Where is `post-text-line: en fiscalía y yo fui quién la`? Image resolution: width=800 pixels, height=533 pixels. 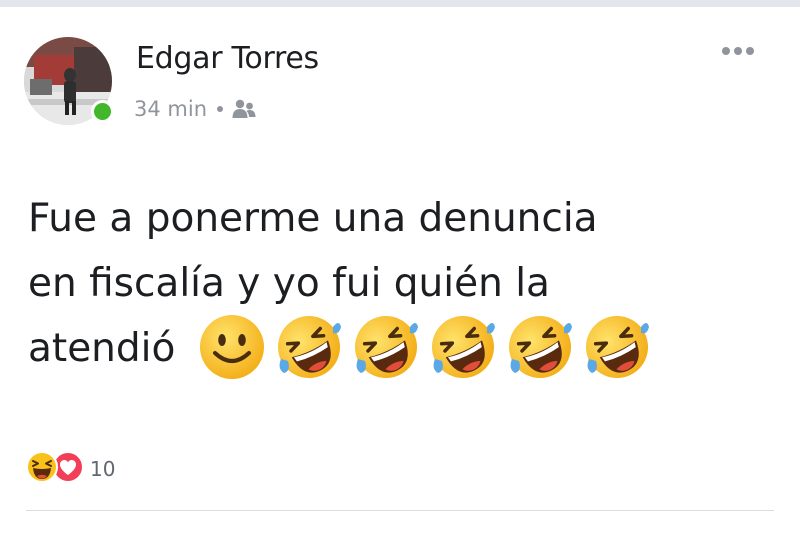 post-text-line: en fiscalía y yo fui quién la is located at coordinates (289, 283).